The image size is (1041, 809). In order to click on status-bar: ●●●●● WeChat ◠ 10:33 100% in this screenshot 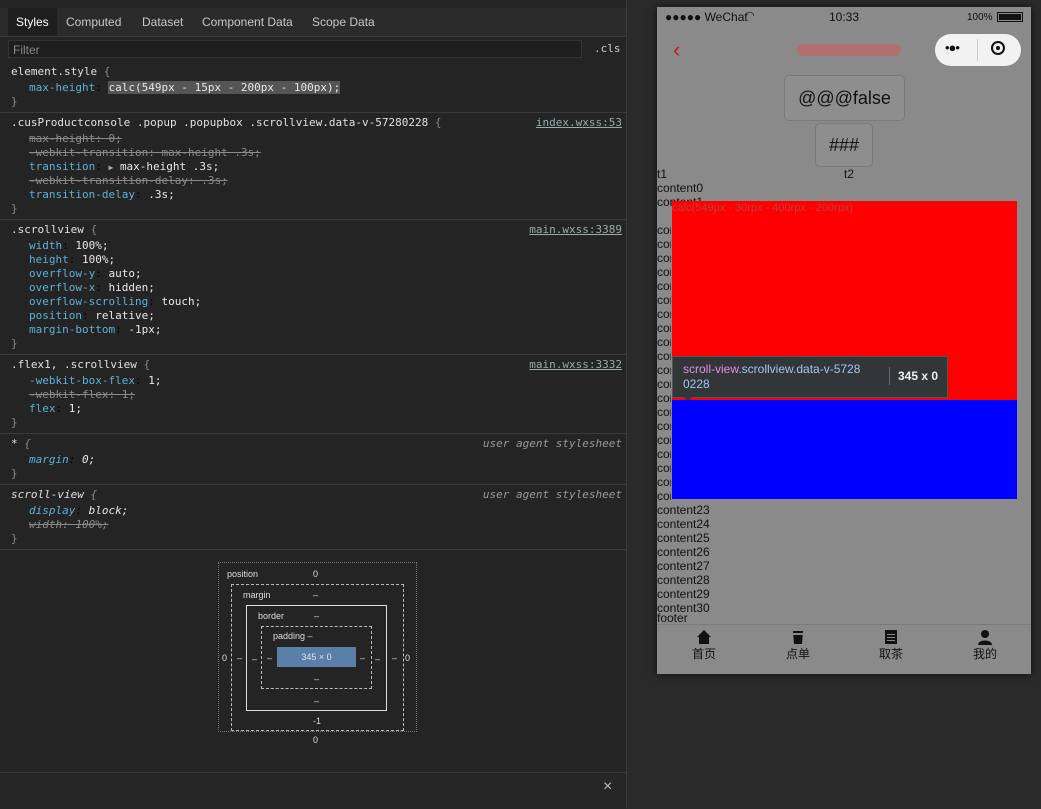, I will do `click(844, 18)`.